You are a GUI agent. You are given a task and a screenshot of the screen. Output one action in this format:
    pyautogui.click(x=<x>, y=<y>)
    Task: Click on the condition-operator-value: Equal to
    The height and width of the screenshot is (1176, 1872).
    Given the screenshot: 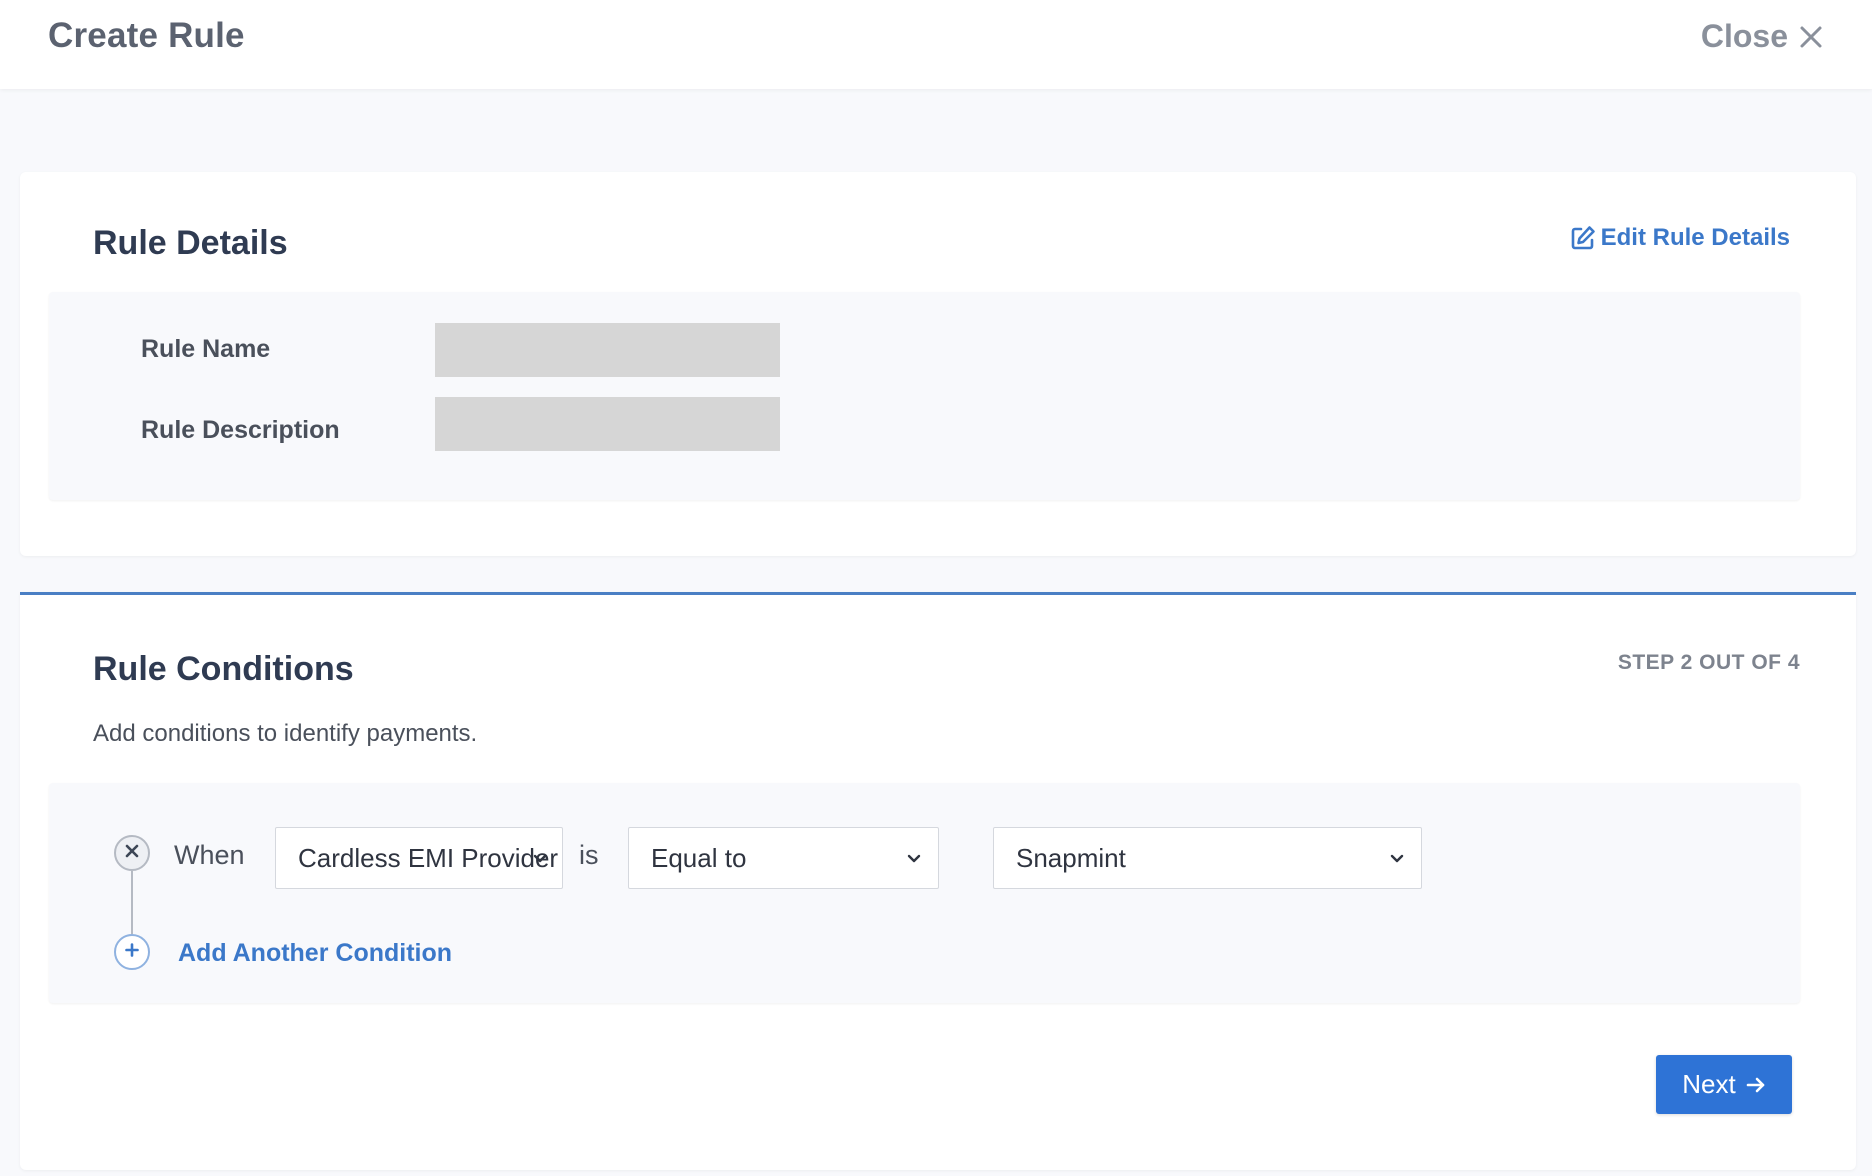 What is the action you would take?
    pyautogui.click(x=699, y=857)
    